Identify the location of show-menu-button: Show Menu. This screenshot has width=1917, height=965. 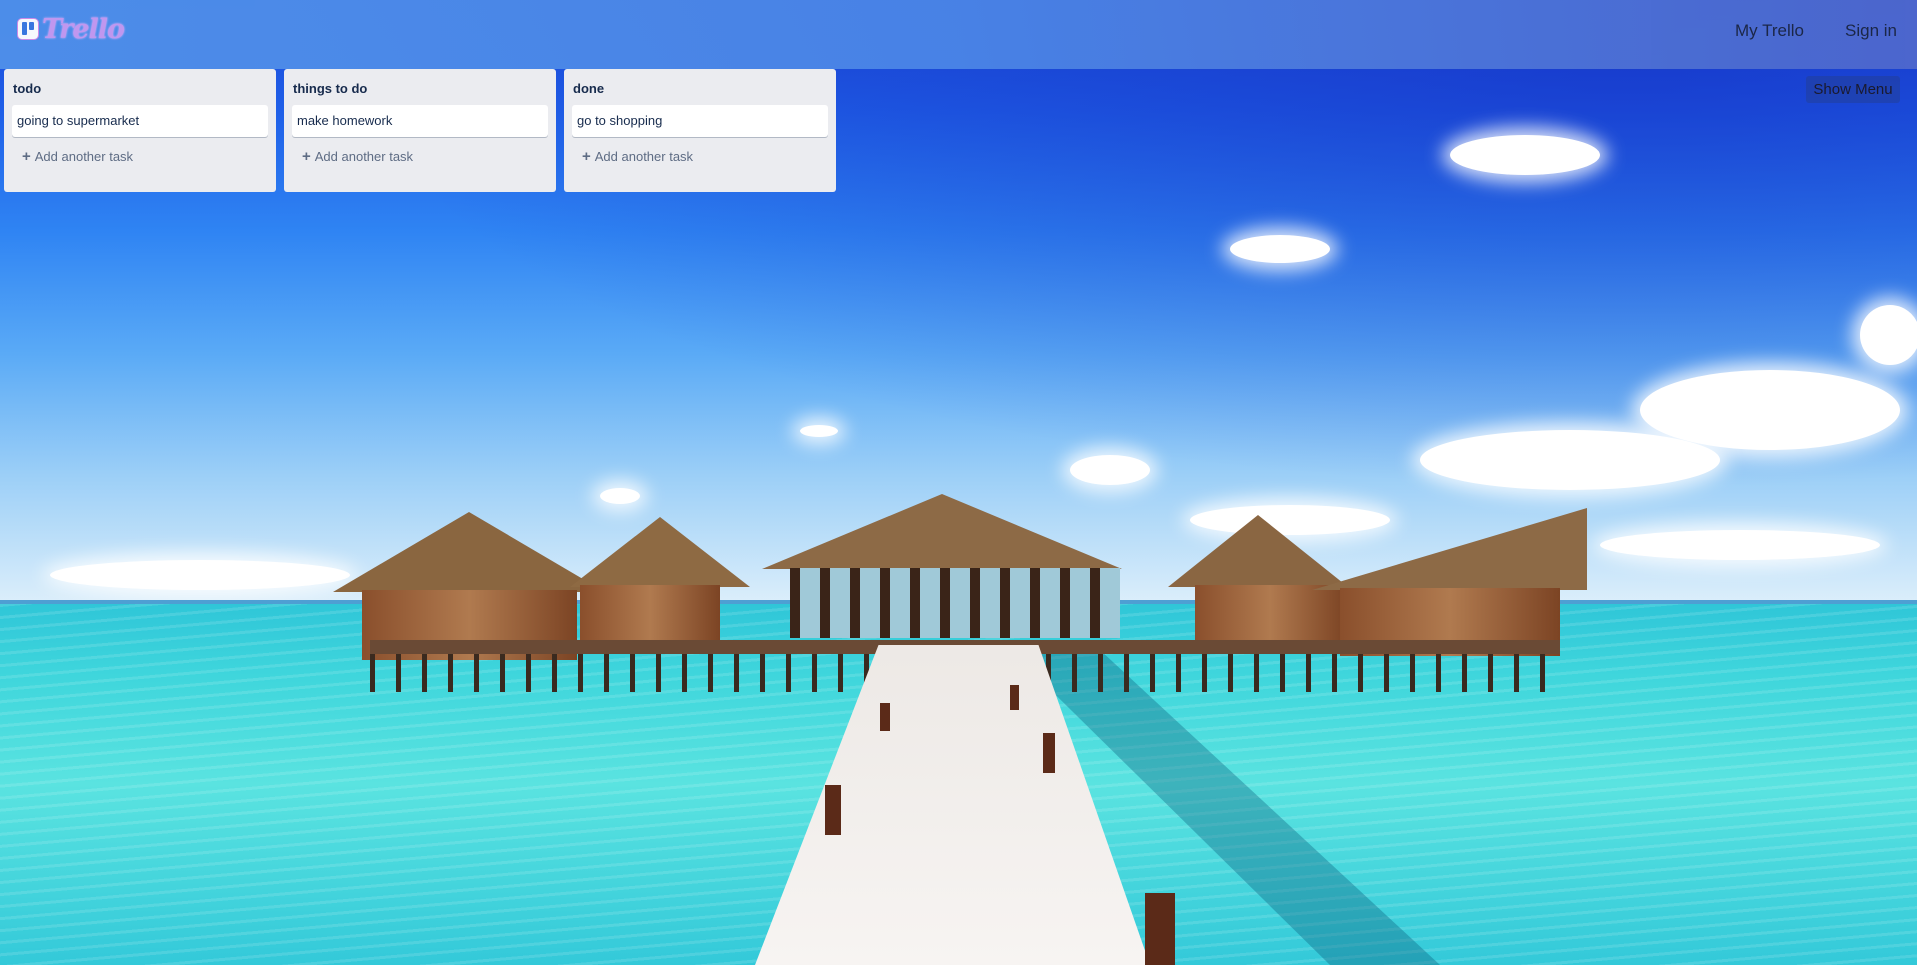
(1853, 89).